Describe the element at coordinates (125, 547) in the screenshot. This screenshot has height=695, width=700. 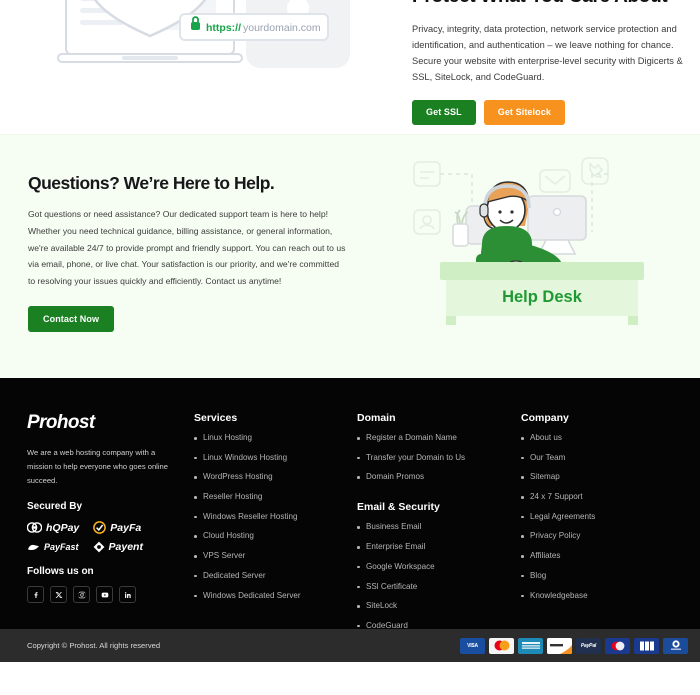
I see `payent-label: Payent` at that location.